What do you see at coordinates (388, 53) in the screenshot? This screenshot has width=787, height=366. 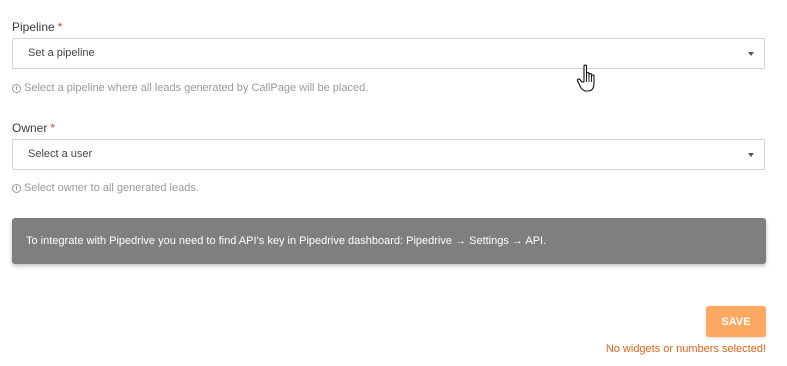 I see `pipeline-select: Set a pipeline` at bounding box center [388, 53].